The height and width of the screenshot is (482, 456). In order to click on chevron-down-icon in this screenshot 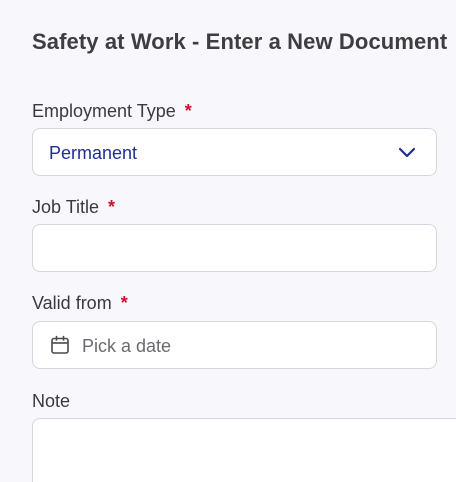, I will do `click(407, 152)`.